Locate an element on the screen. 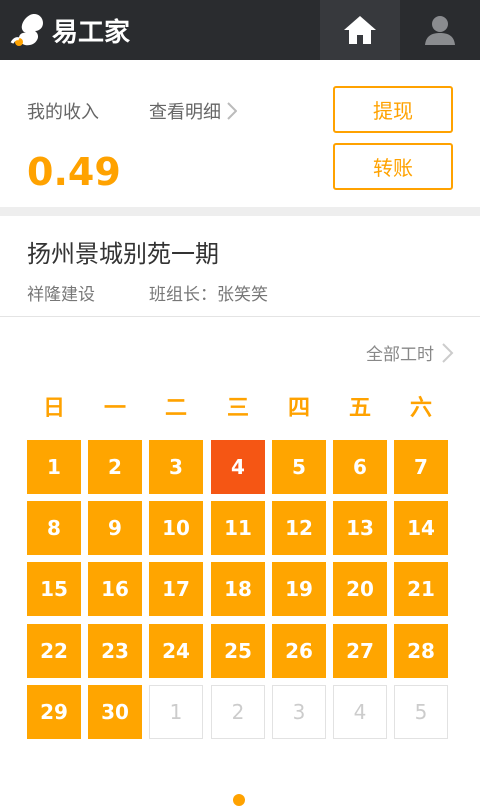  calendar-day: 30 is located at coordinates (115, 712).